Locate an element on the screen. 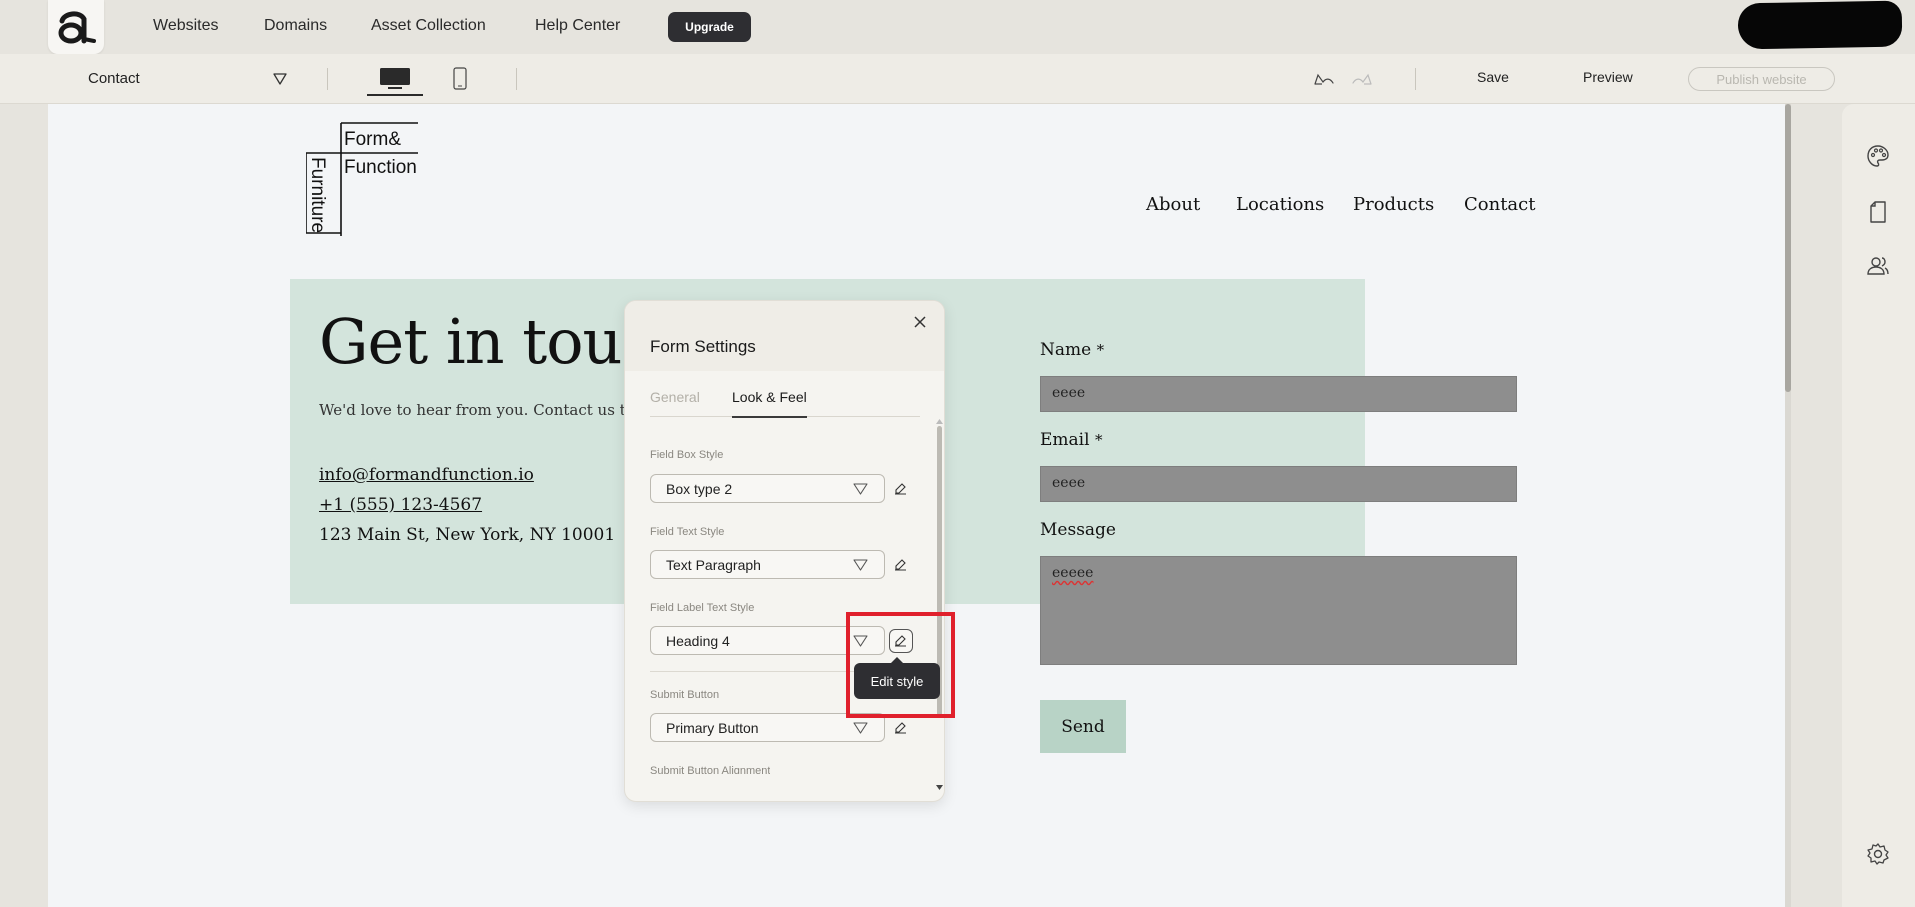 The height and width of the screenshot is (907, 1915). contact-phone-link: +1 (555) 123-4567 is located at coordinates (400, 505).